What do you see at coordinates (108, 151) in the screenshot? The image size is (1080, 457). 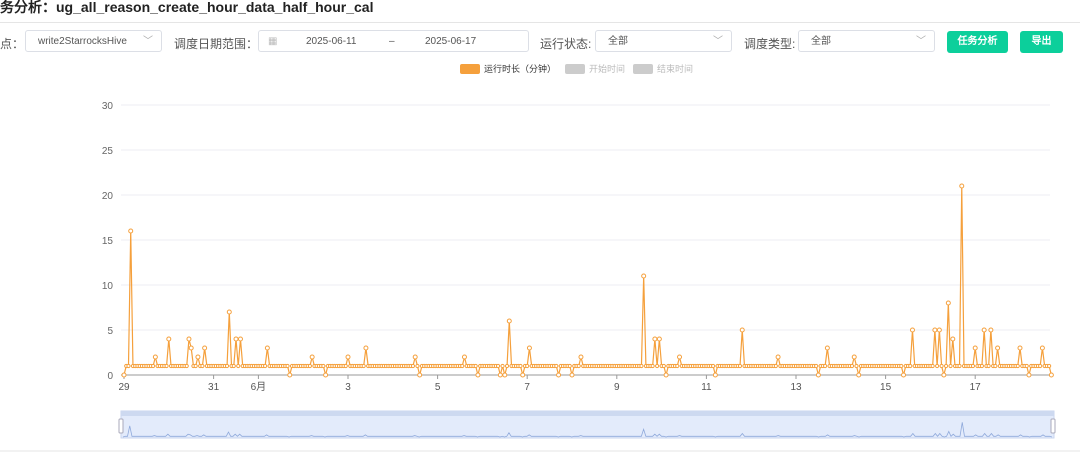 I see `y-tick-label: 25` at bounding box center [108, 151].